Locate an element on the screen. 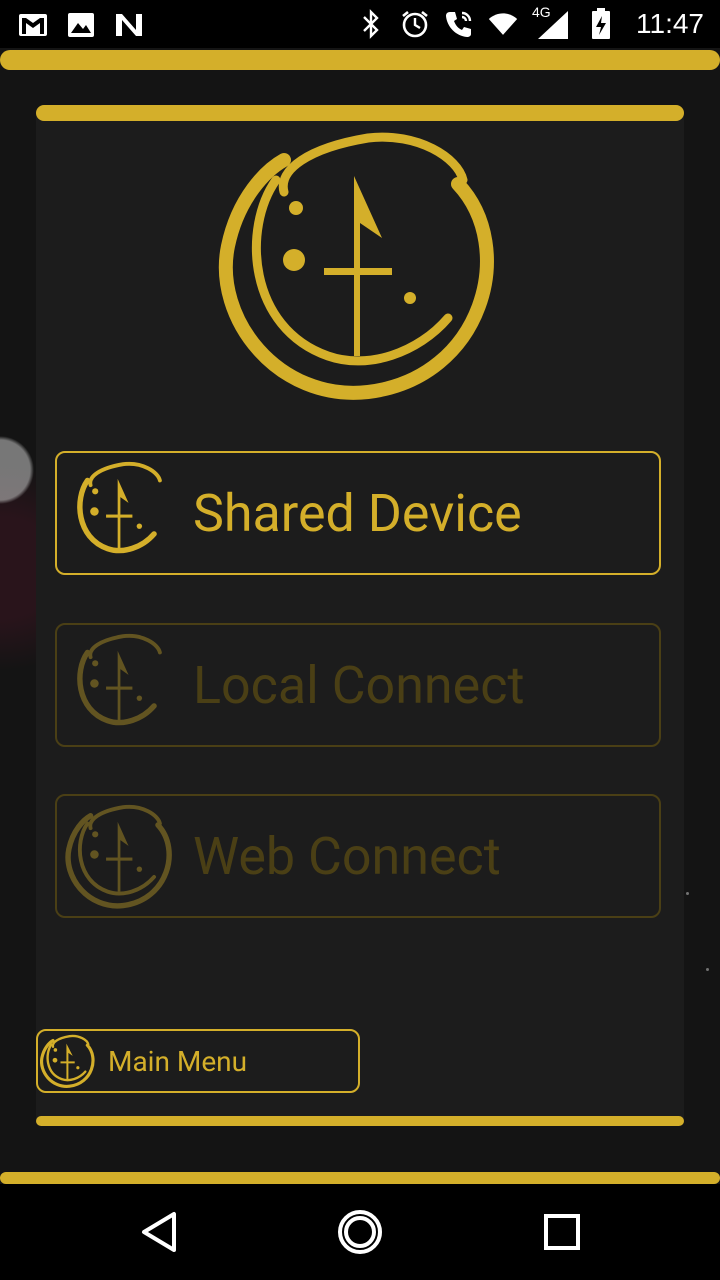 Image resolution: width=720 pixels, height=1280 pixels. call-icon is located at coordinates (459, 24).